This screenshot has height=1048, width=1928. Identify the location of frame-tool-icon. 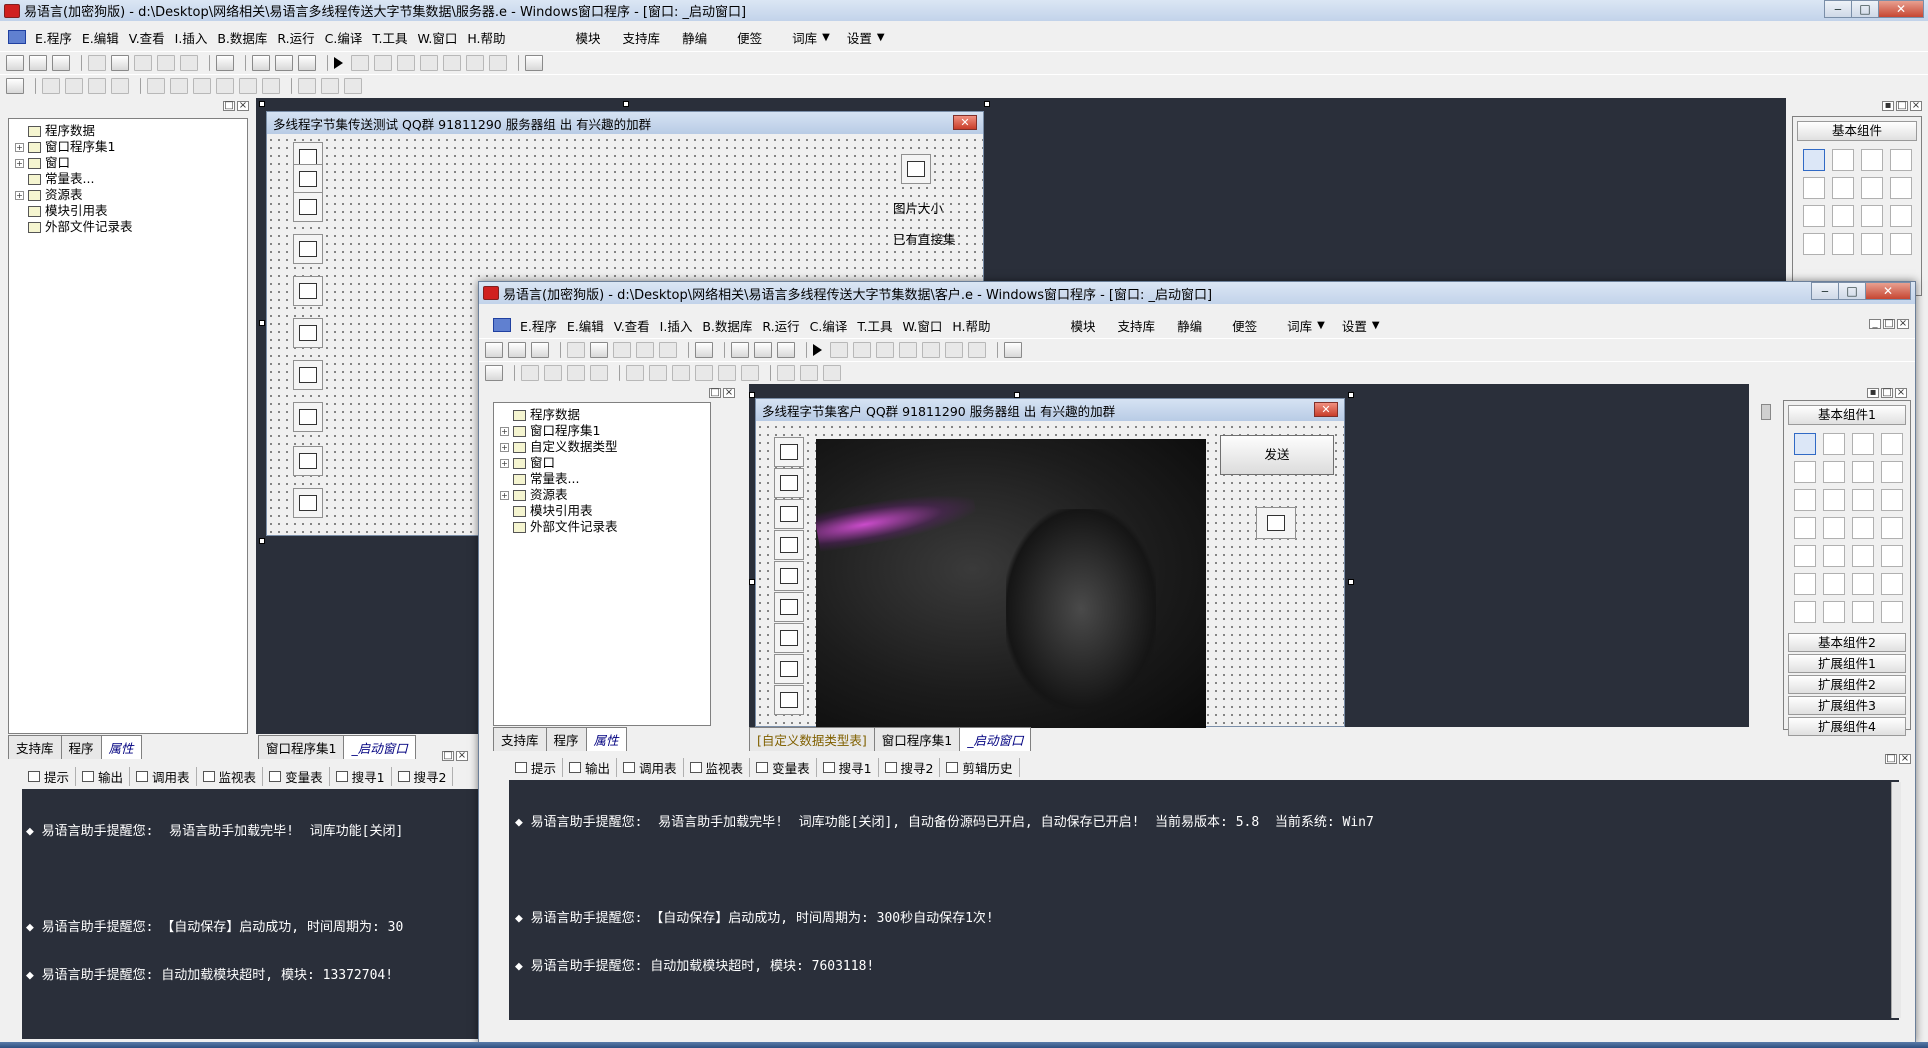
(1834, 472).